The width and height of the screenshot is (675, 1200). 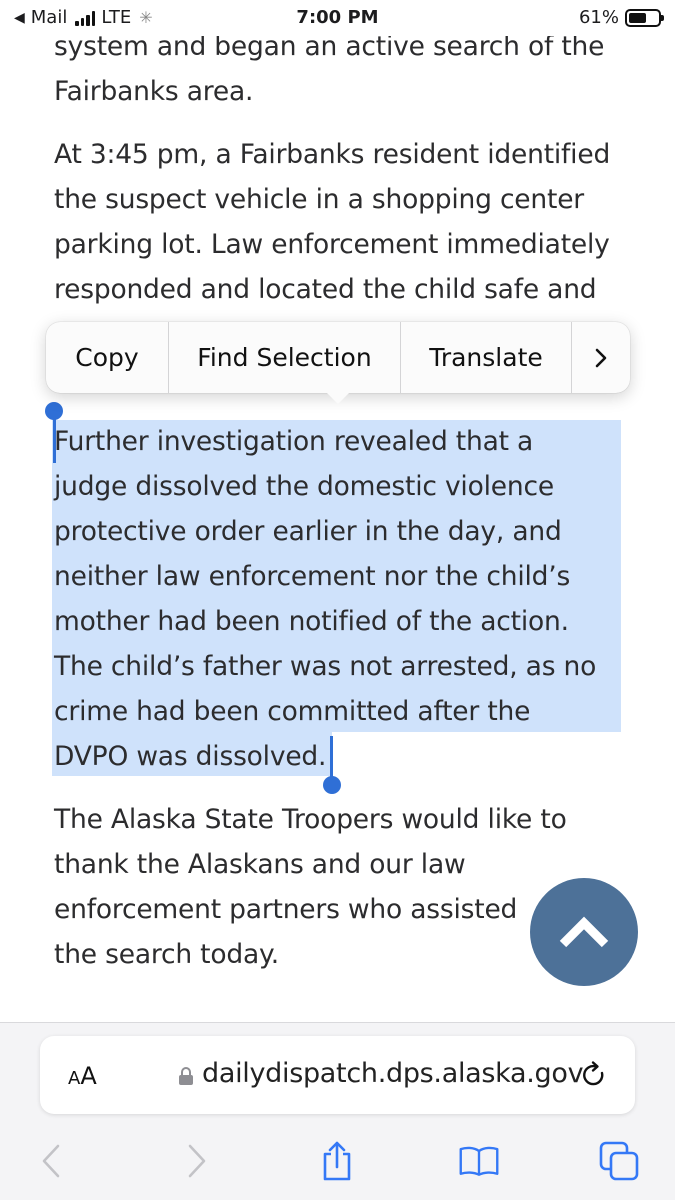 I want to click on share-button, so click(x=337, y=1161).